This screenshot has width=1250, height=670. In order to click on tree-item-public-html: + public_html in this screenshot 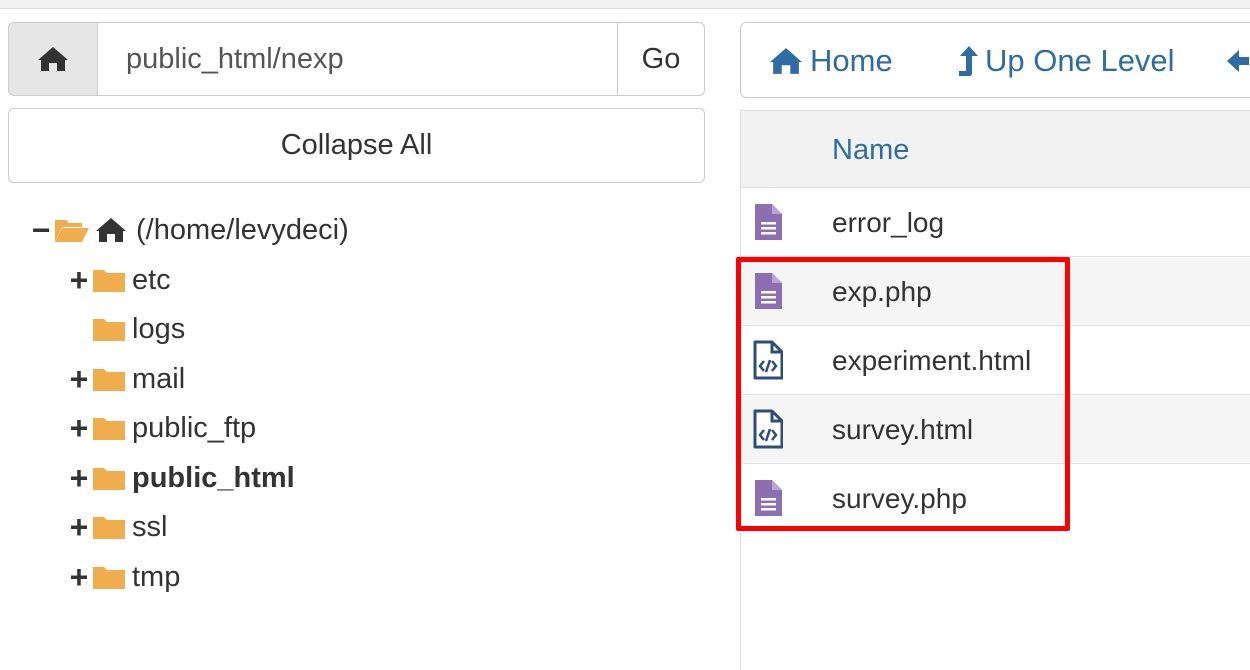, I will do `click(180, 478)`.